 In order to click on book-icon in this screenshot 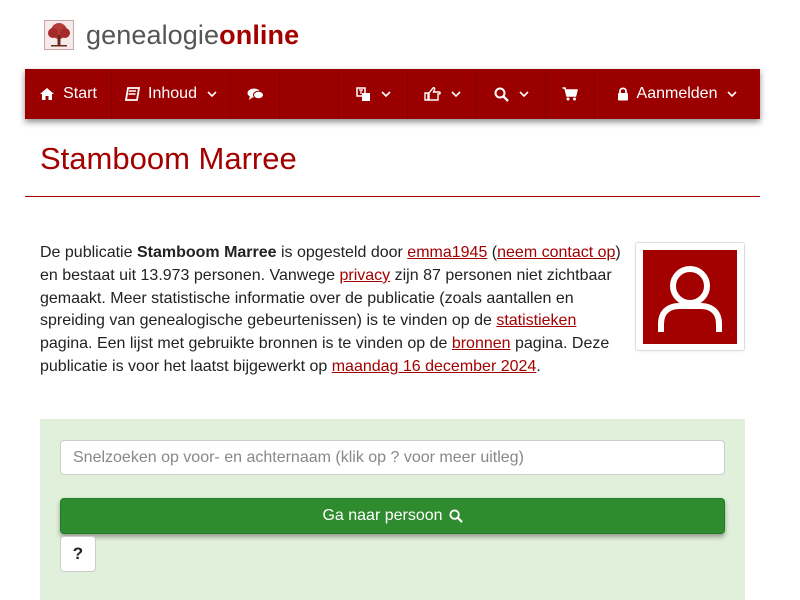, I will do `click(133, 94)`.